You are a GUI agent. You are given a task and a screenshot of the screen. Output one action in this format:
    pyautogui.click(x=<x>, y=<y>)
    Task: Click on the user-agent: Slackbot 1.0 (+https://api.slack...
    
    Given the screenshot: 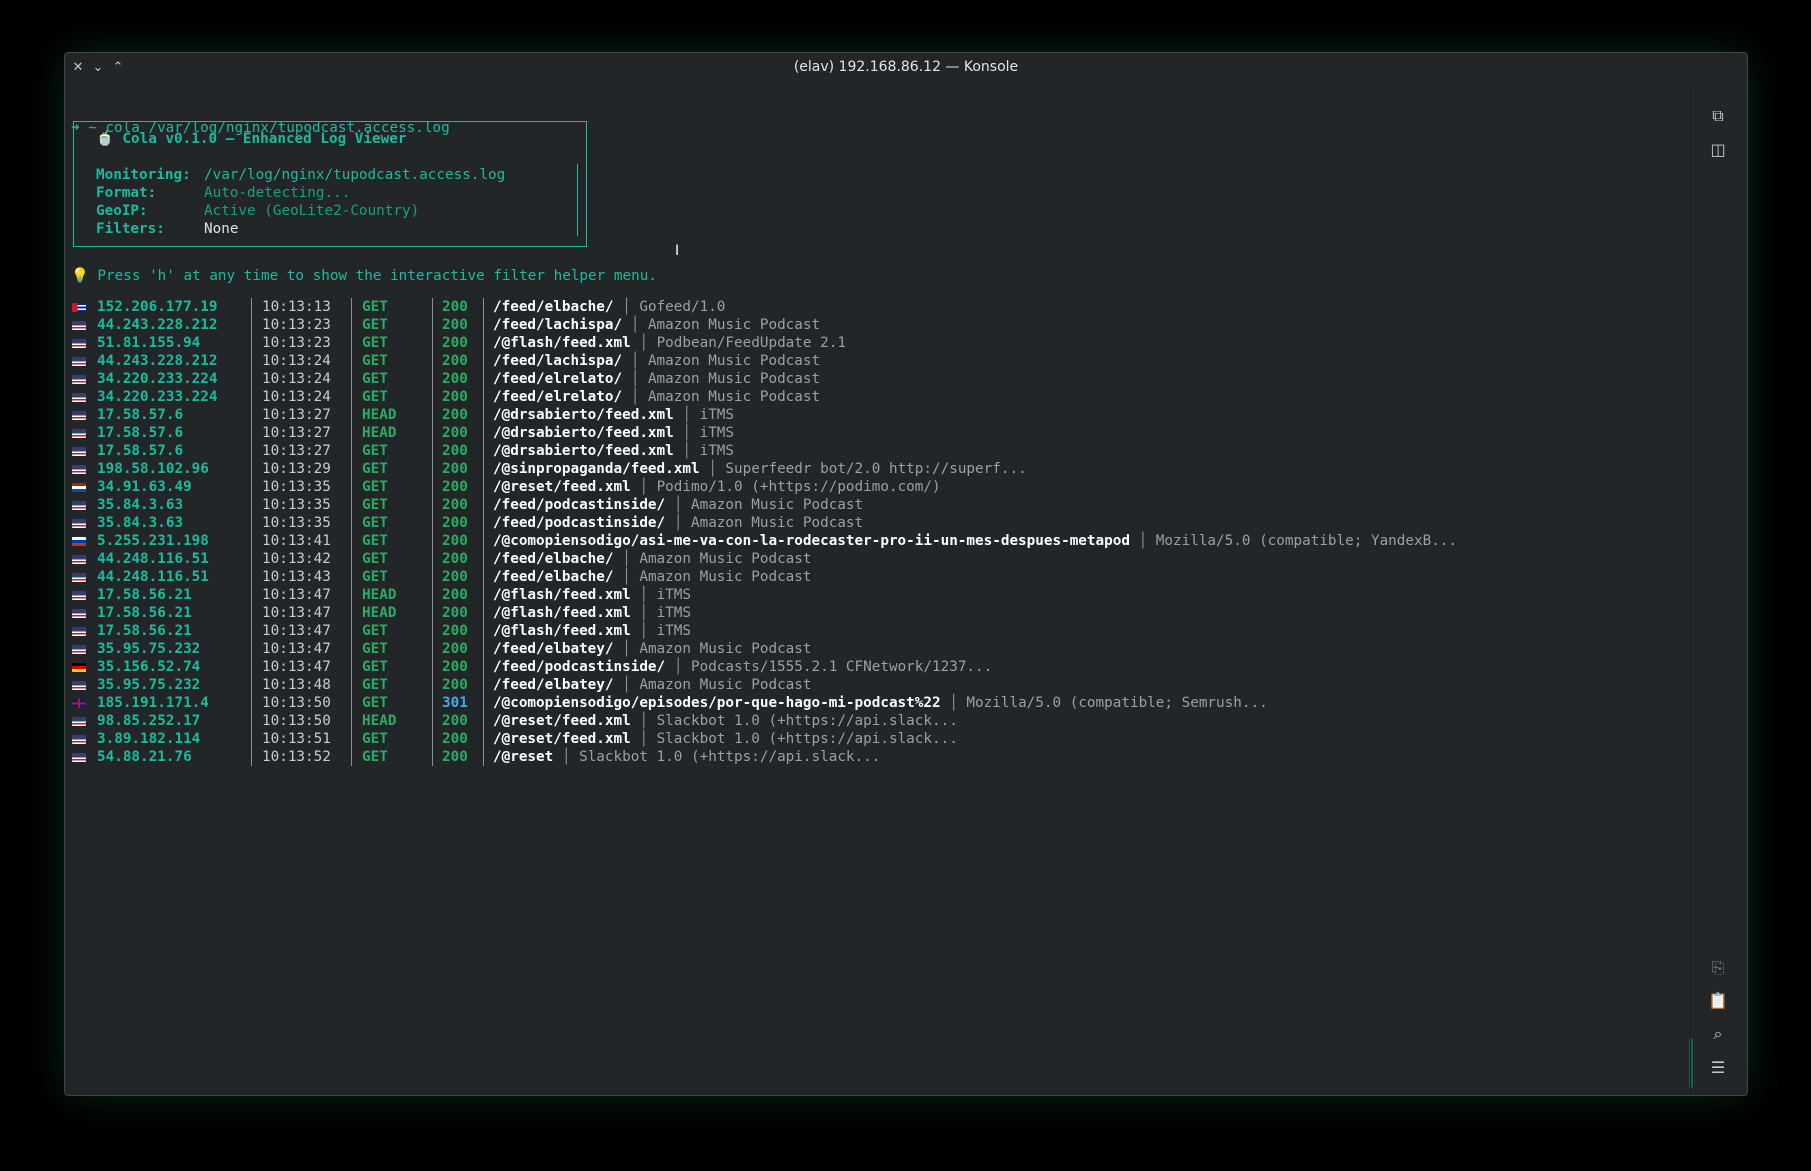 What is the action you would take?
    pyautogui.click(x=807, y=721)
    